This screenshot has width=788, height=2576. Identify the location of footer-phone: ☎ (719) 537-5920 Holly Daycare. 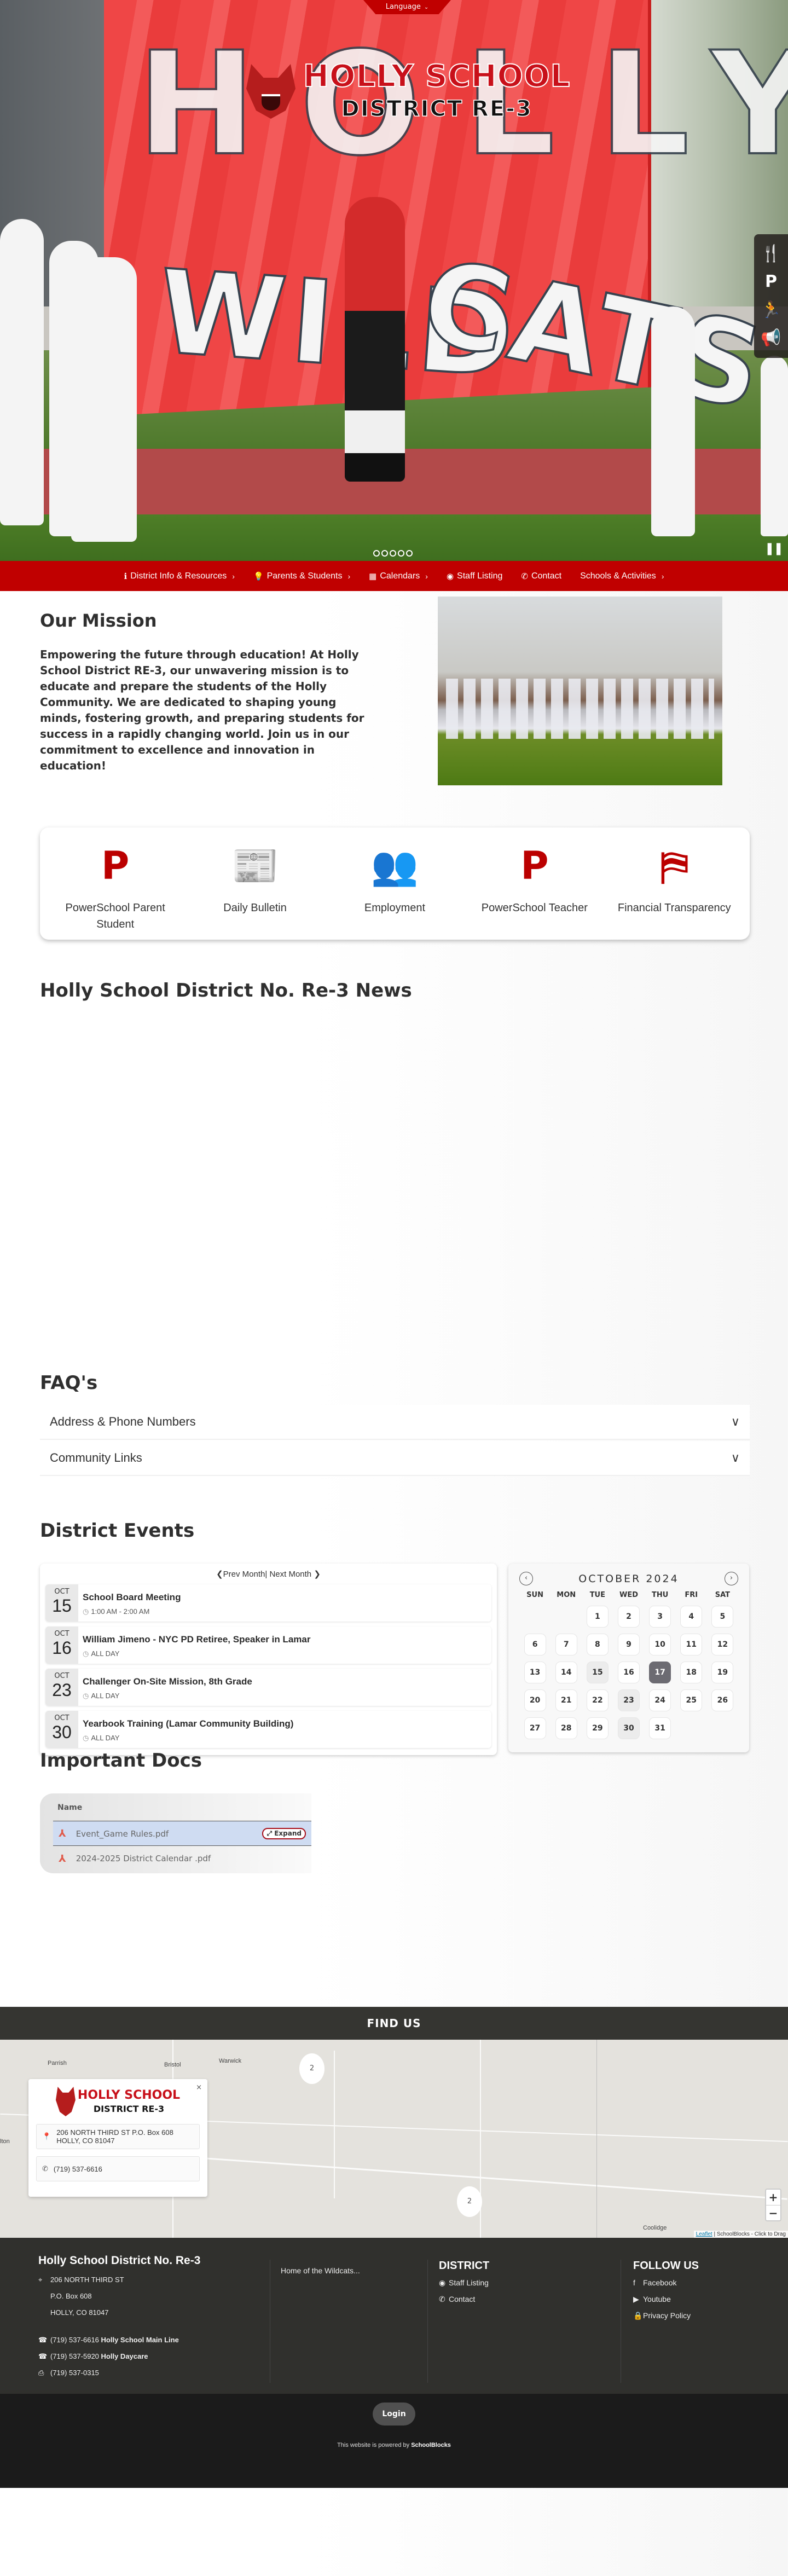
(119, 2356).